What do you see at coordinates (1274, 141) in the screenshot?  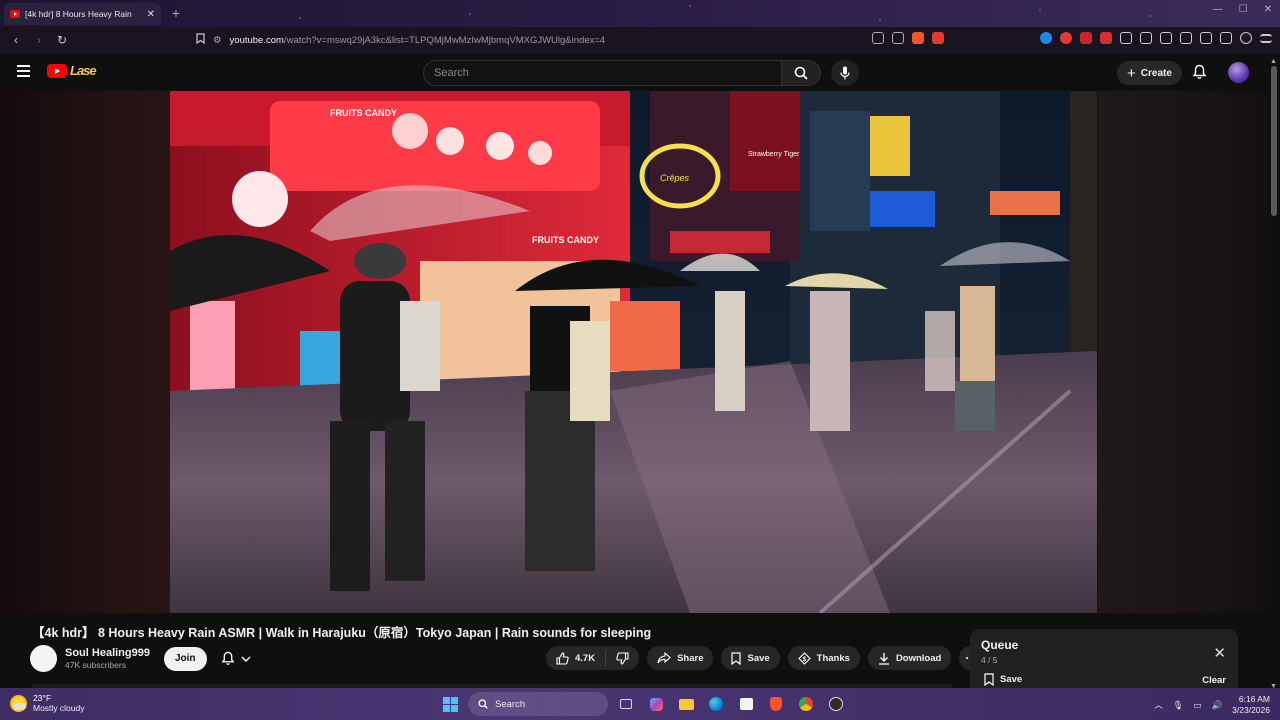 I see `scrollbar-thumb` at bounding box center [1274, 141].